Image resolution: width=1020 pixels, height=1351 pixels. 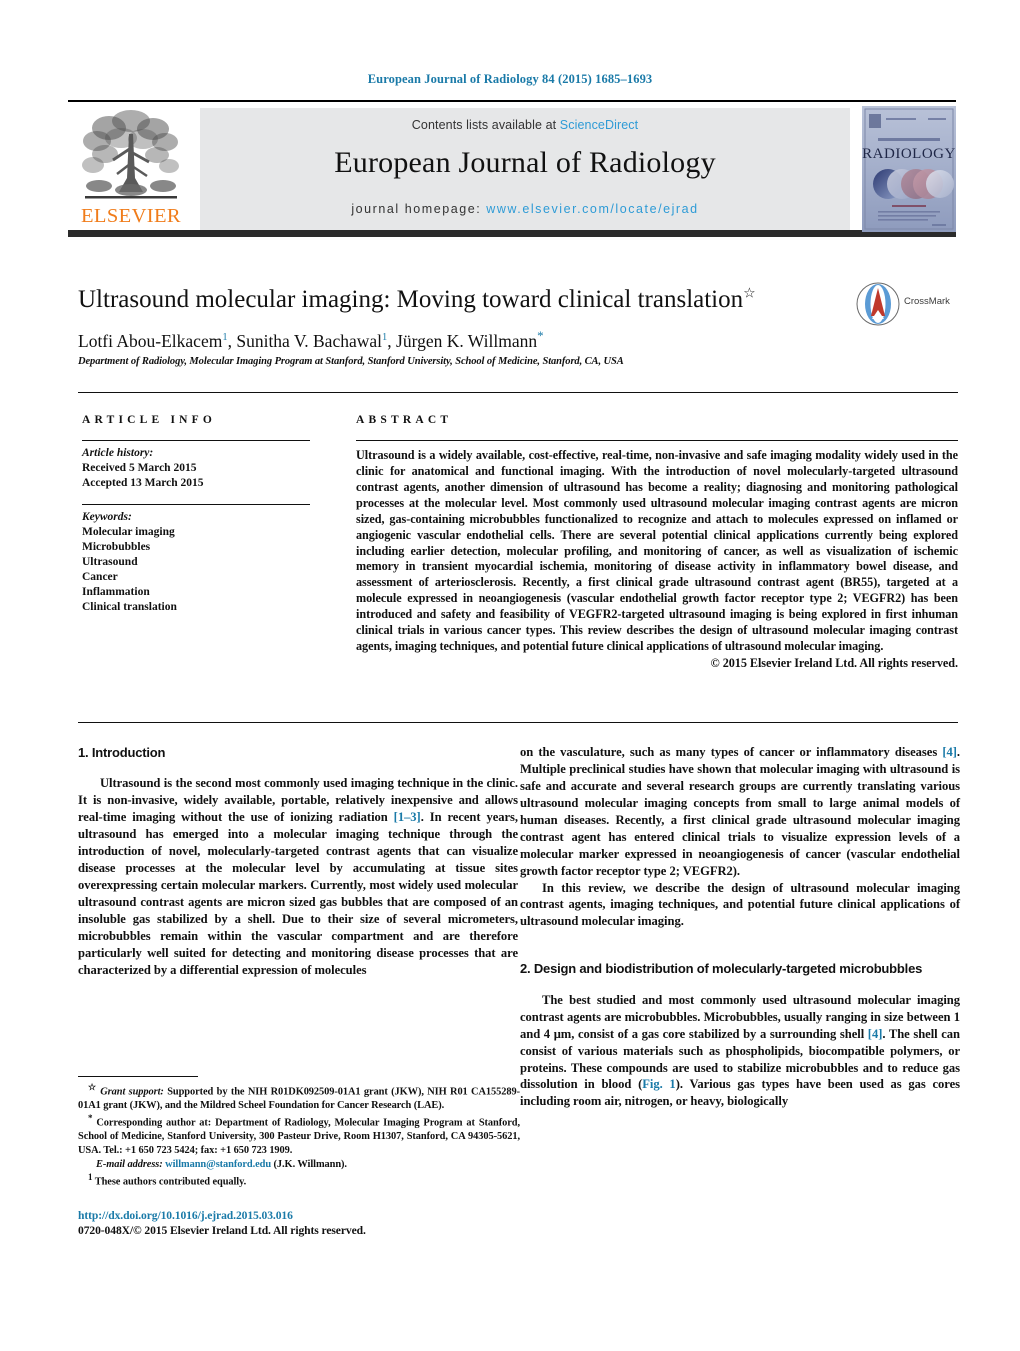 I want to click on keyword-item: Molecular imaging, so click(x=128, y=532).